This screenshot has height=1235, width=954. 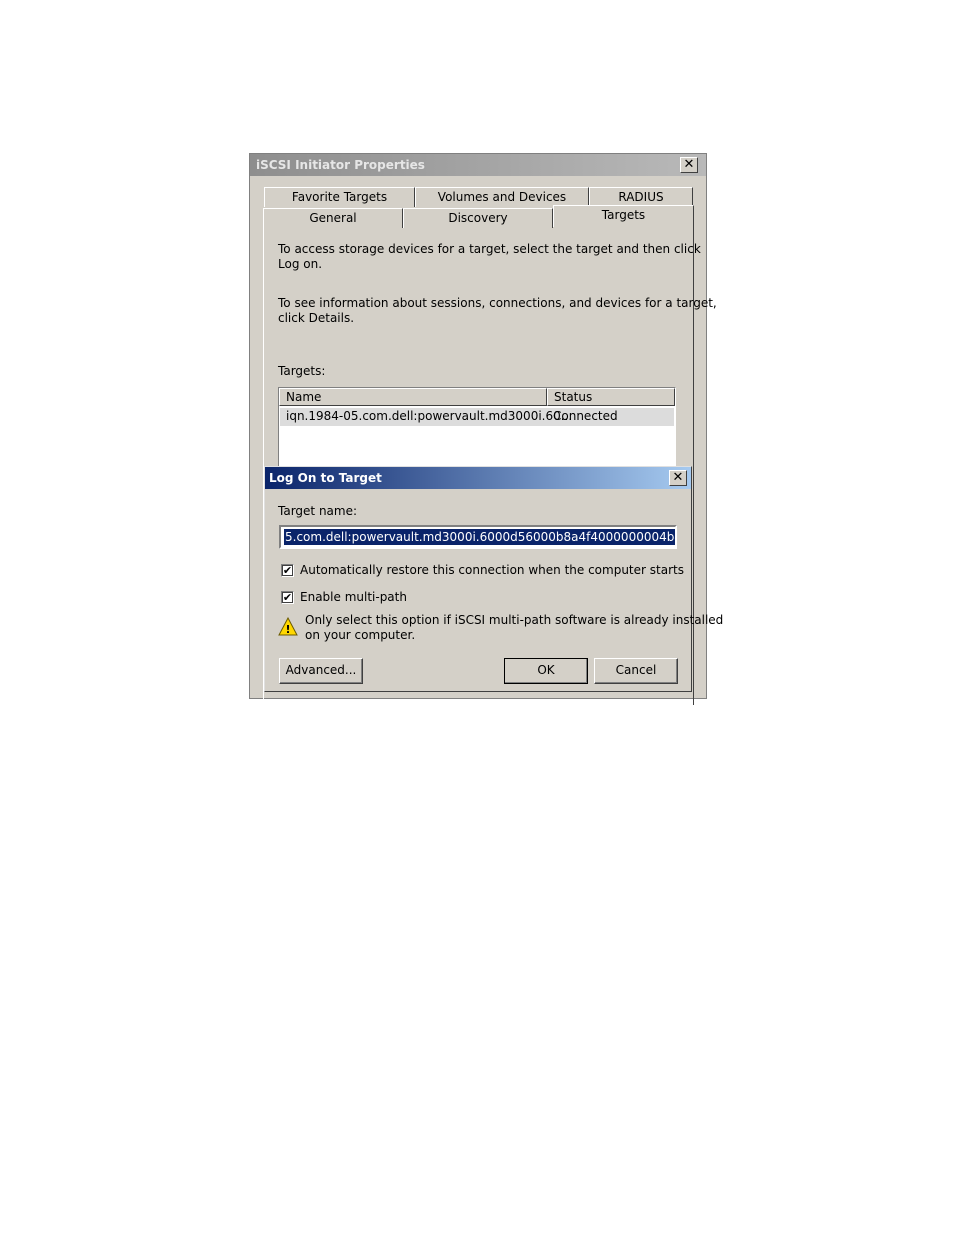 I want to click on instructions-line: Log on., so click(x=300, y=264).